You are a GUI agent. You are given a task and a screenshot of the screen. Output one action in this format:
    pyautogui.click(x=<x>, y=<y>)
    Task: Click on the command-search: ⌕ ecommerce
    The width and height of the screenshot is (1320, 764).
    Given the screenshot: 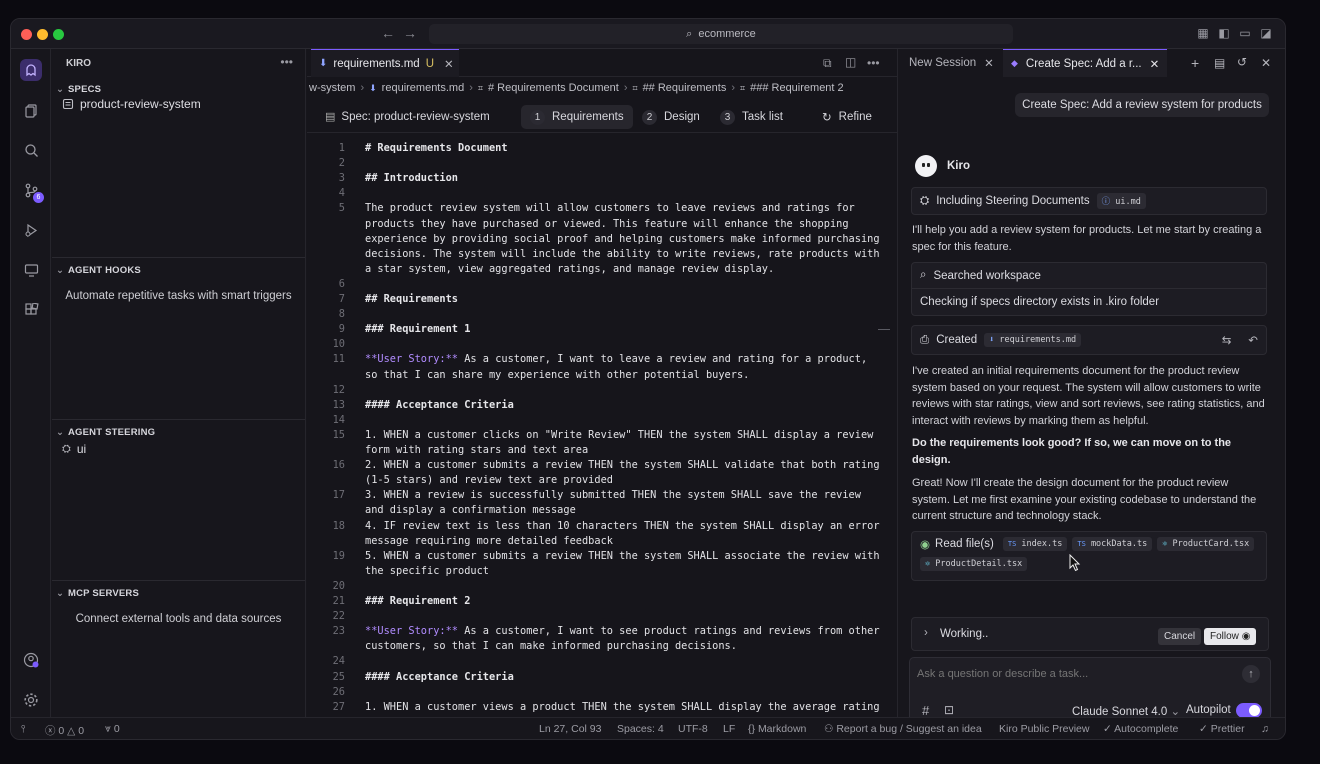 What is the action you would take?
    pyautogui.click(x=721, y=34)
    